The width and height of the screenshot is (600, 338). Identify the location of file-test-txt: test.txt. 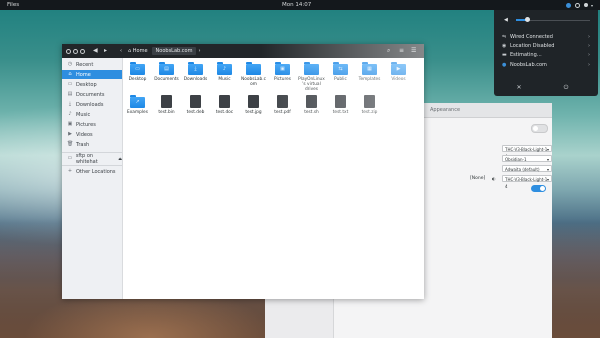
(340, 105).